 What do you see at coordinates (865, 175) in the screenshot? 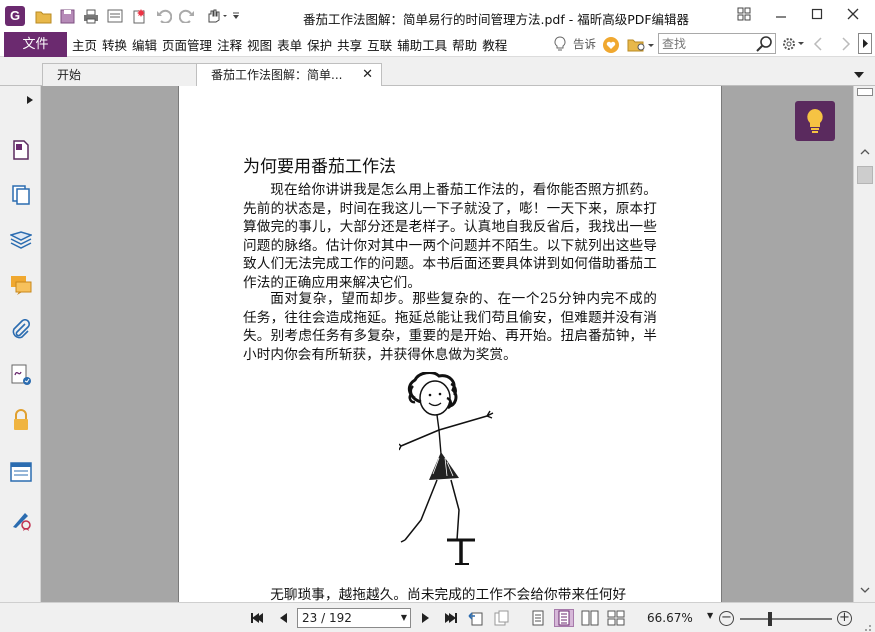
I see `scrollbar-thumb` at bounding box center [865, 175].